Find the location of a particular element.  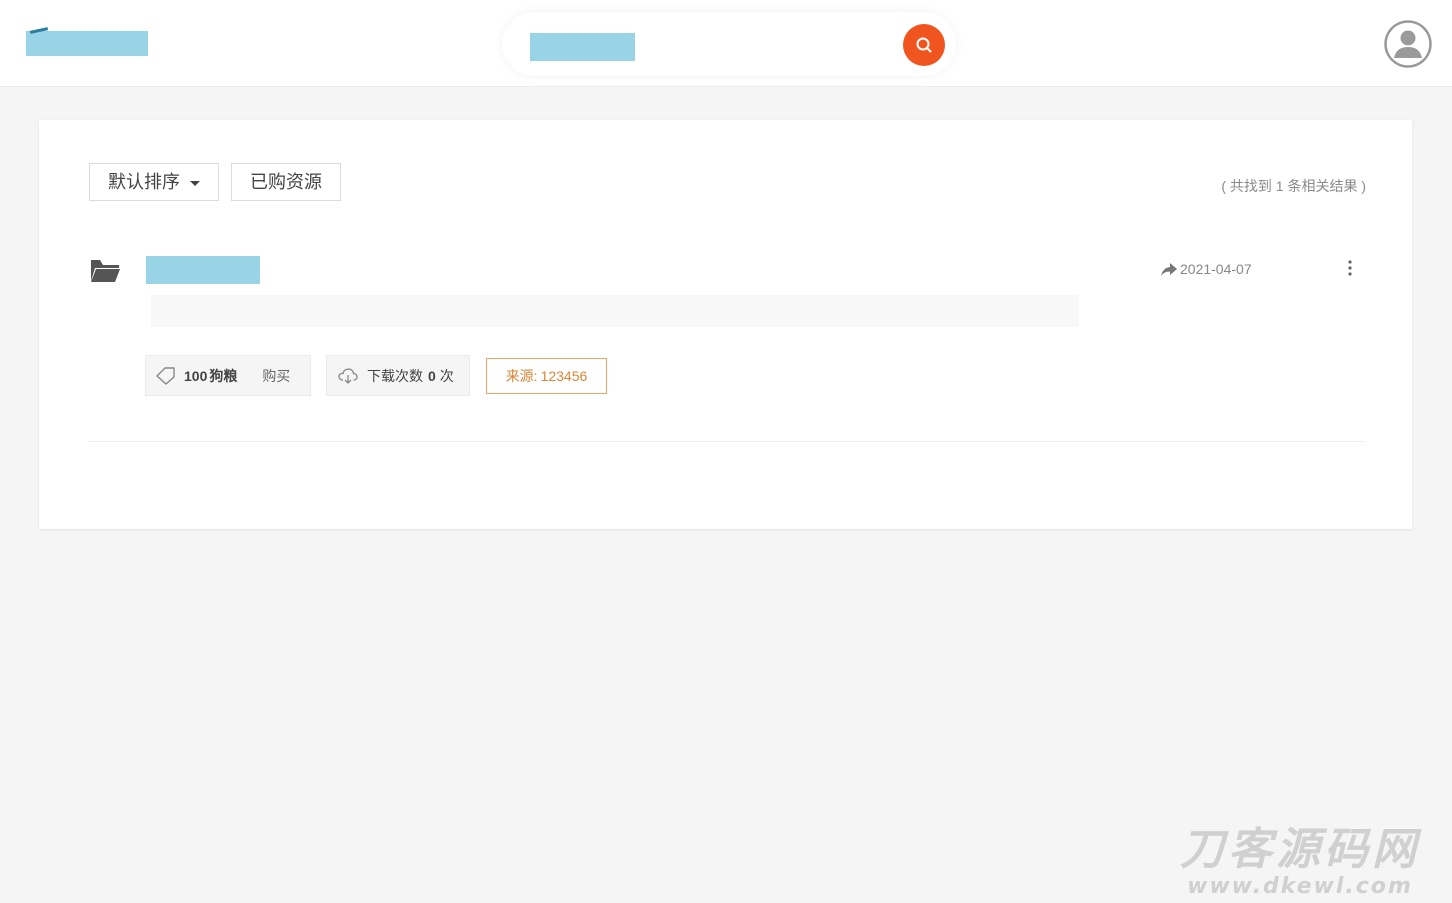

price-value: 100 is located at coordinates (196, 375).